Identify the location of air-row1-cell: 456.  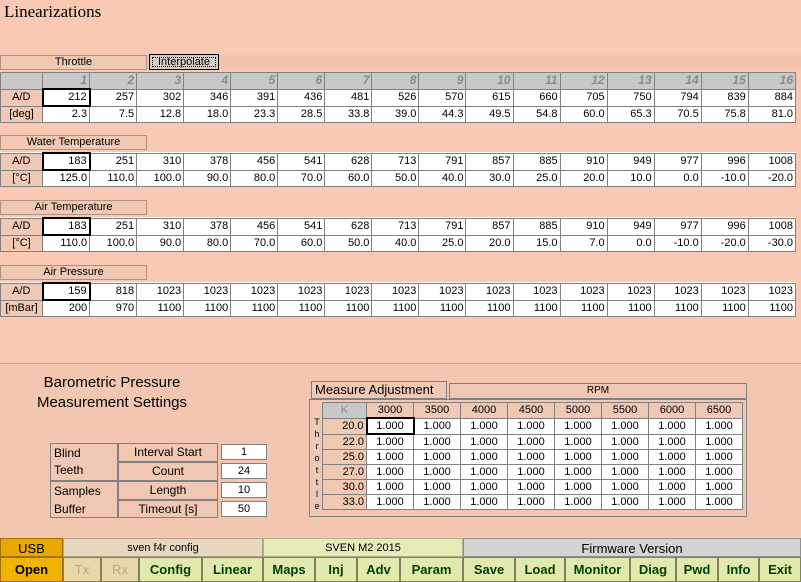
(254, 226).